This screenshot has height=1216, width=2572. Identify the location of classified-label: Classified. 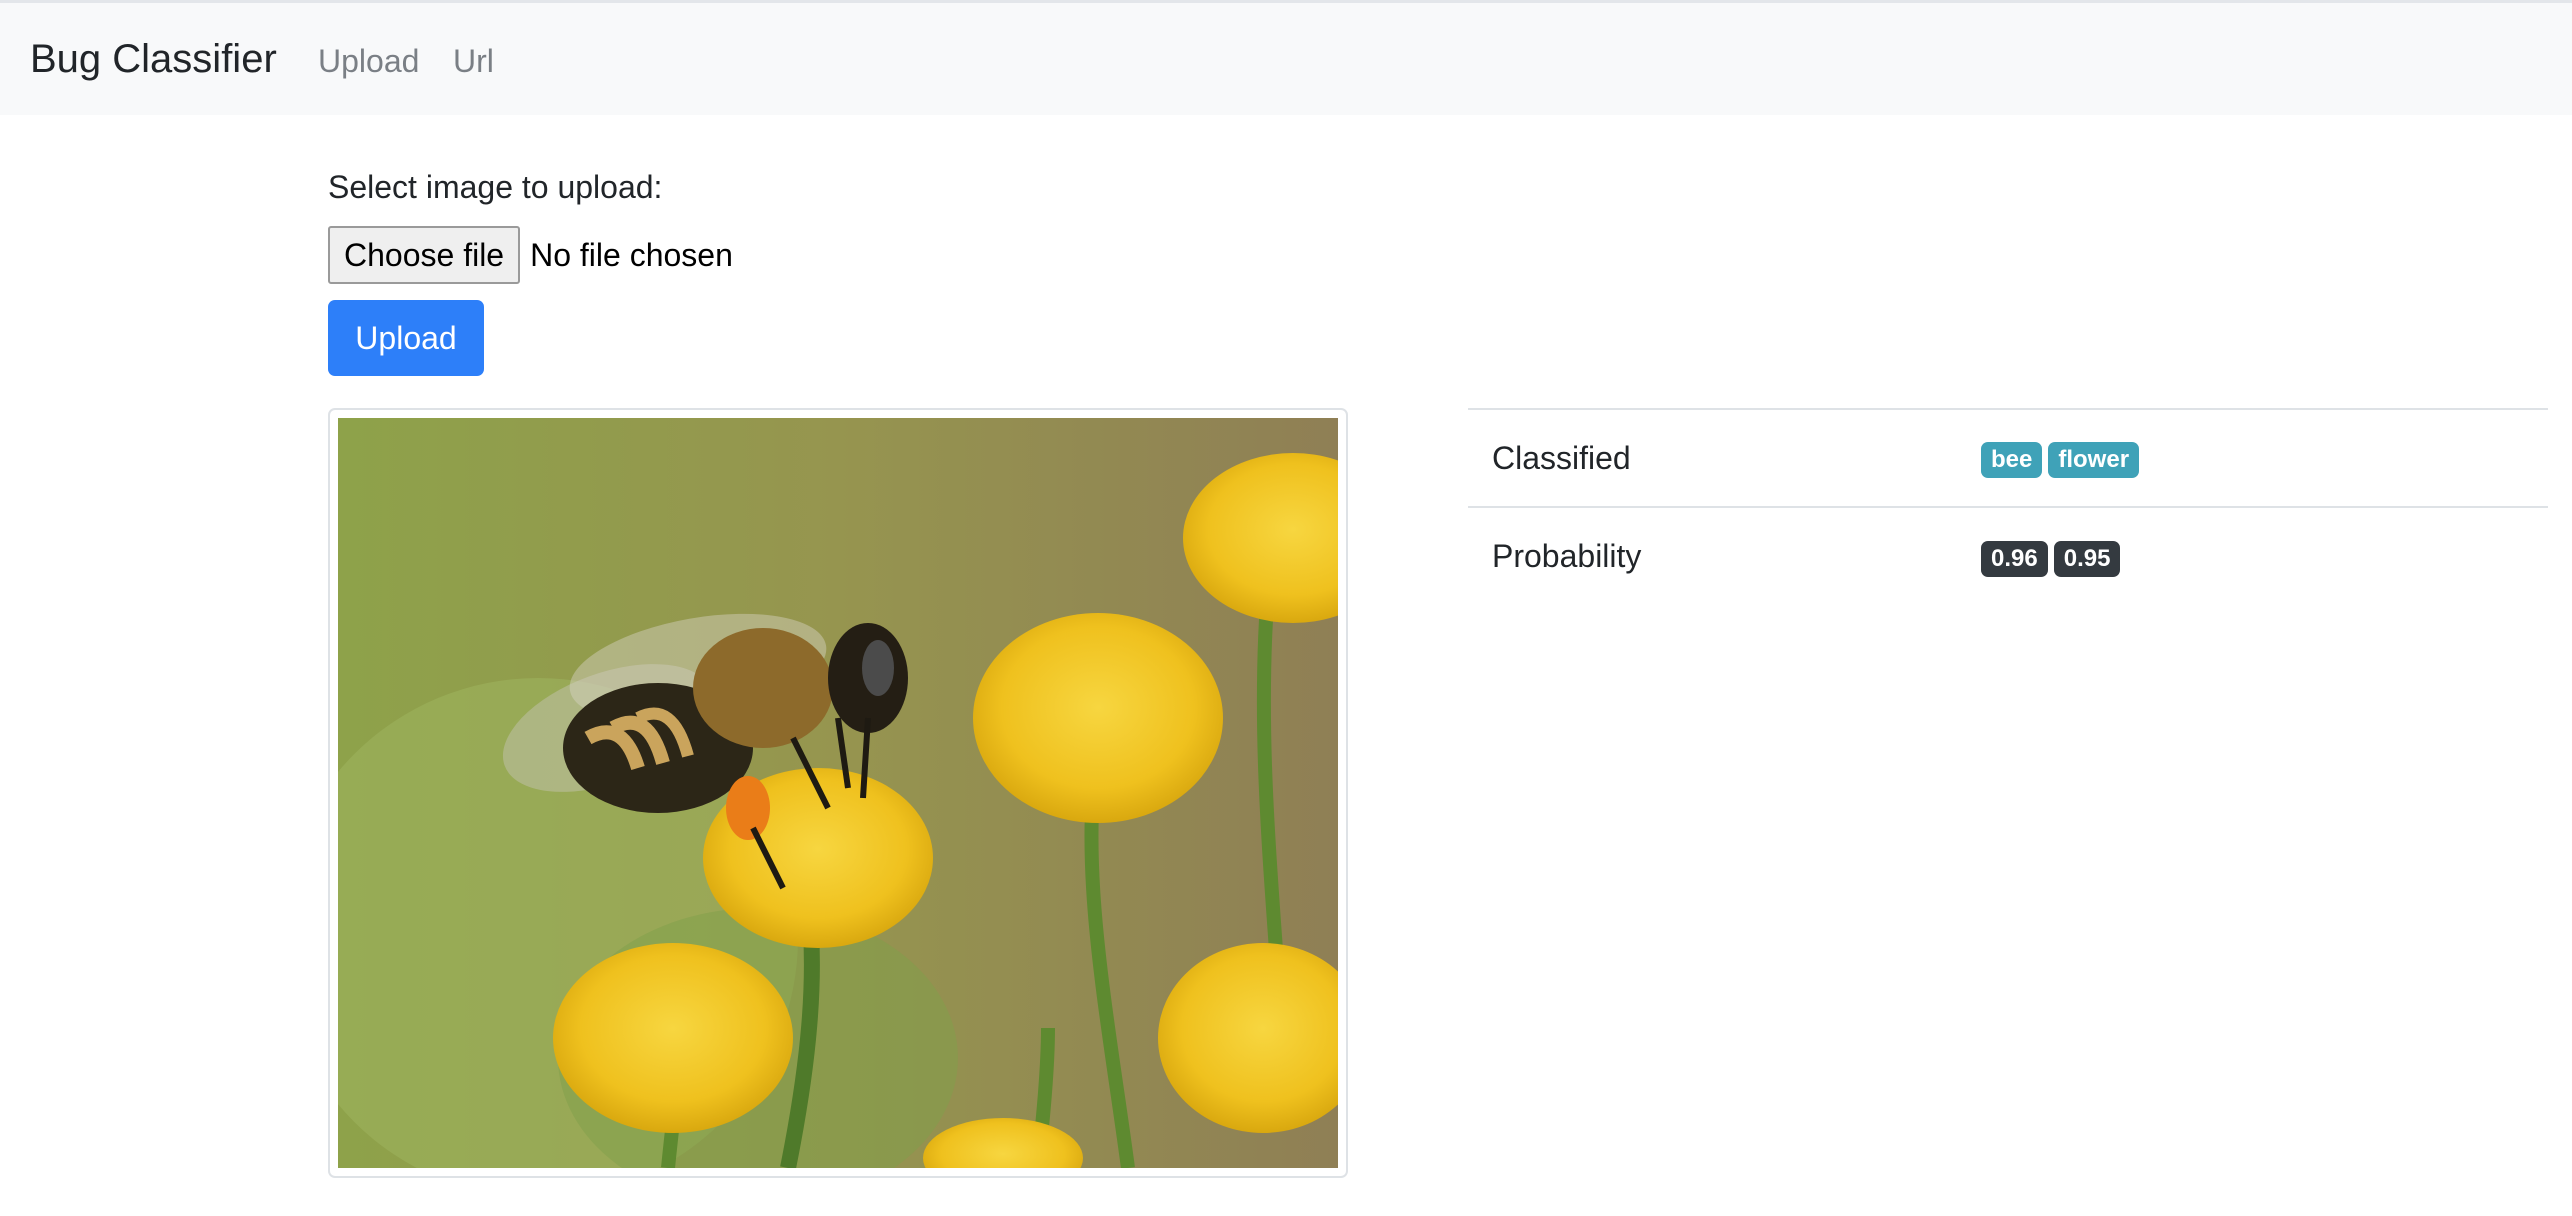
(1724, 457).